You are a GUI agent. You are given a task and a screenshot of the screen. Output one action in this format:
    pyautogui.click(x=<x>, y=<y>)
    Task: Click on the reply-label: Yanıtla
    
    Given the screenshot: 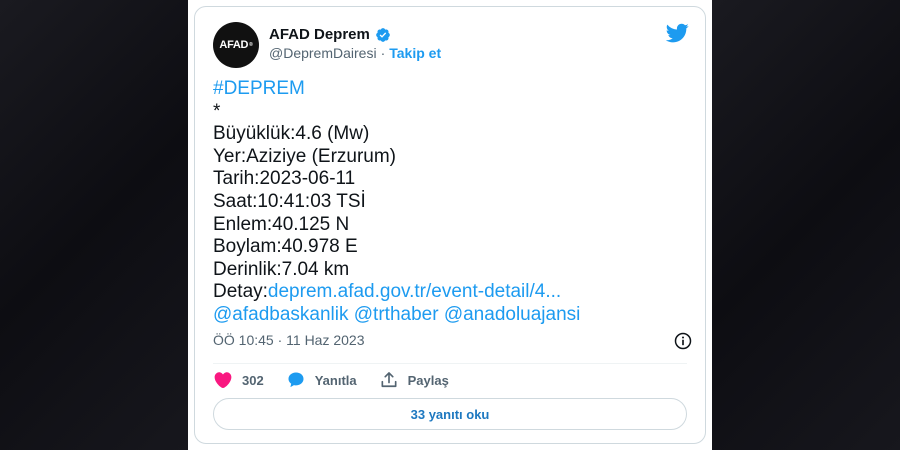 What is the action you would take?
    pyautogui.click(x=335, y=380)
    